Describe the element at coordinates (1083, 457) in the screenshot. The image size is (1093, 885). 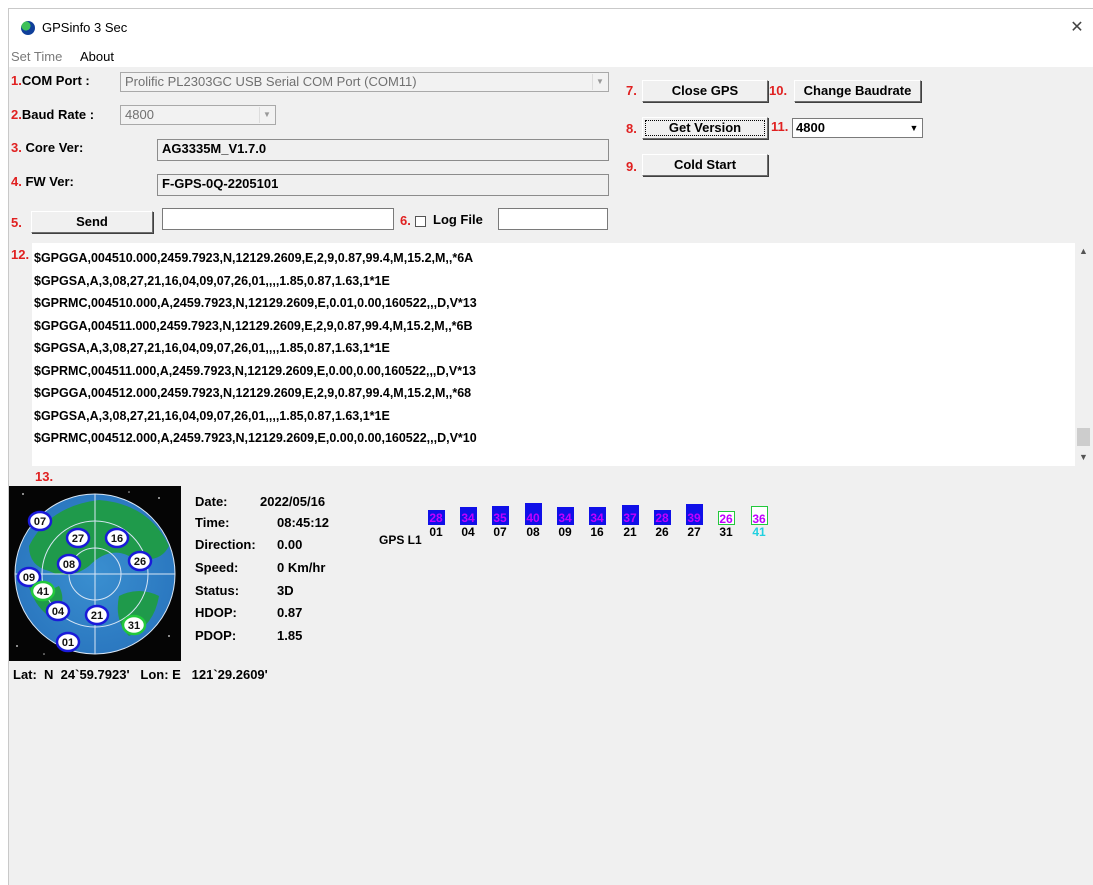
I see `scroll-down-icon: ▼` at that location.